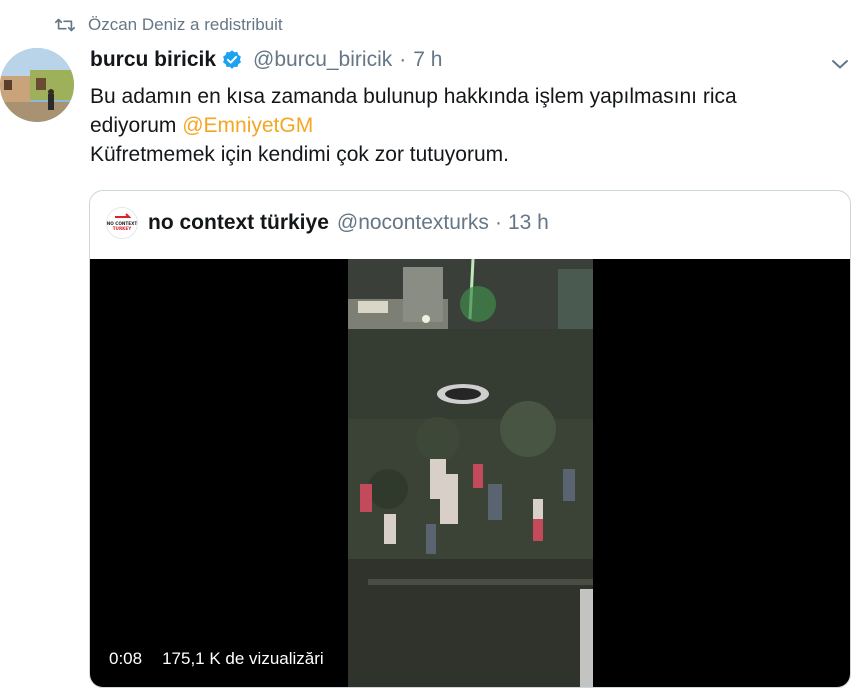 The height and width of the screenshot is (696, 867). Describe the element at coordinates (185, 25) in the screenshot. I see `retweet-text: Özcan Deniz a redistribuit` at that location.